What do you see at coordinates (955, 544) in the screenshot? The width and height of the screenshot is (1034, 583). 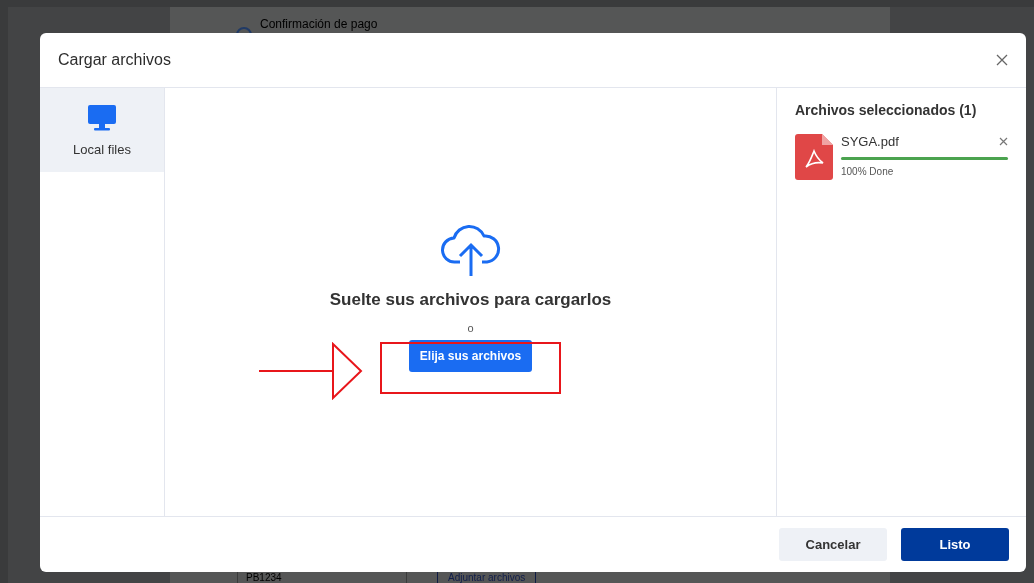 I see `done-button: Listo` at bounding box center [955, 544].